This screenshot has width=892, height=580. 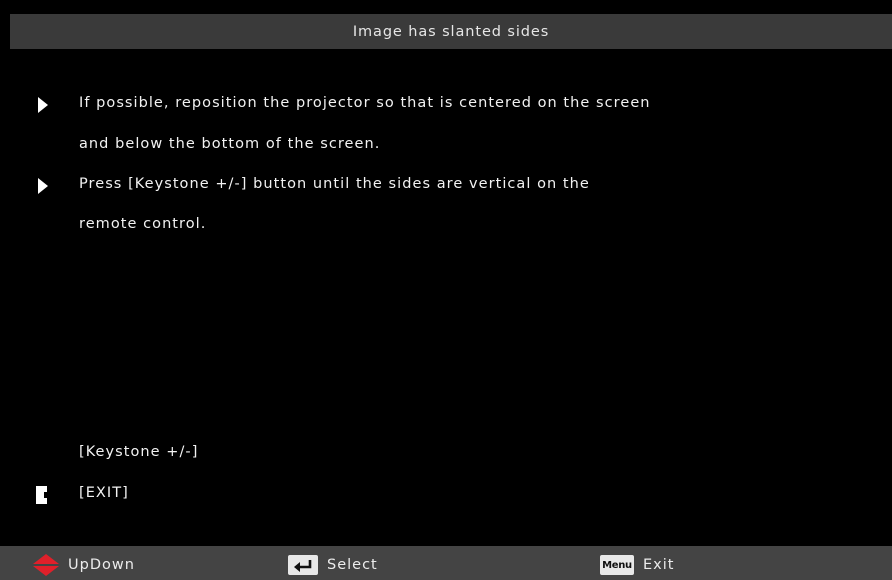 I want to click on select-hint: Select, so click(x=333, y=565).